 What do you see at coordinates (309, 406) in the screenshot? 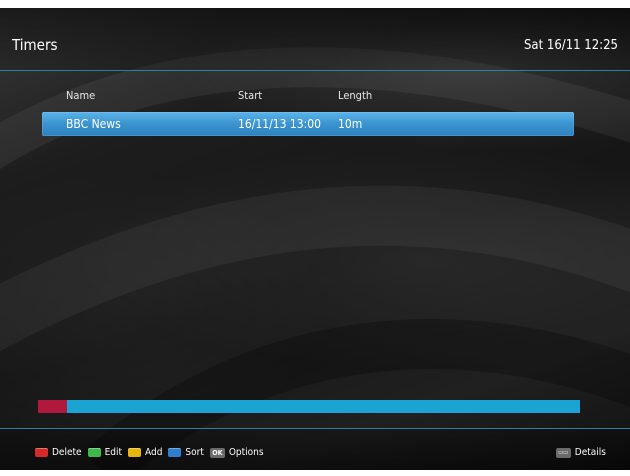
I see `disk-usage-bar` at bounding box center [309, 406].